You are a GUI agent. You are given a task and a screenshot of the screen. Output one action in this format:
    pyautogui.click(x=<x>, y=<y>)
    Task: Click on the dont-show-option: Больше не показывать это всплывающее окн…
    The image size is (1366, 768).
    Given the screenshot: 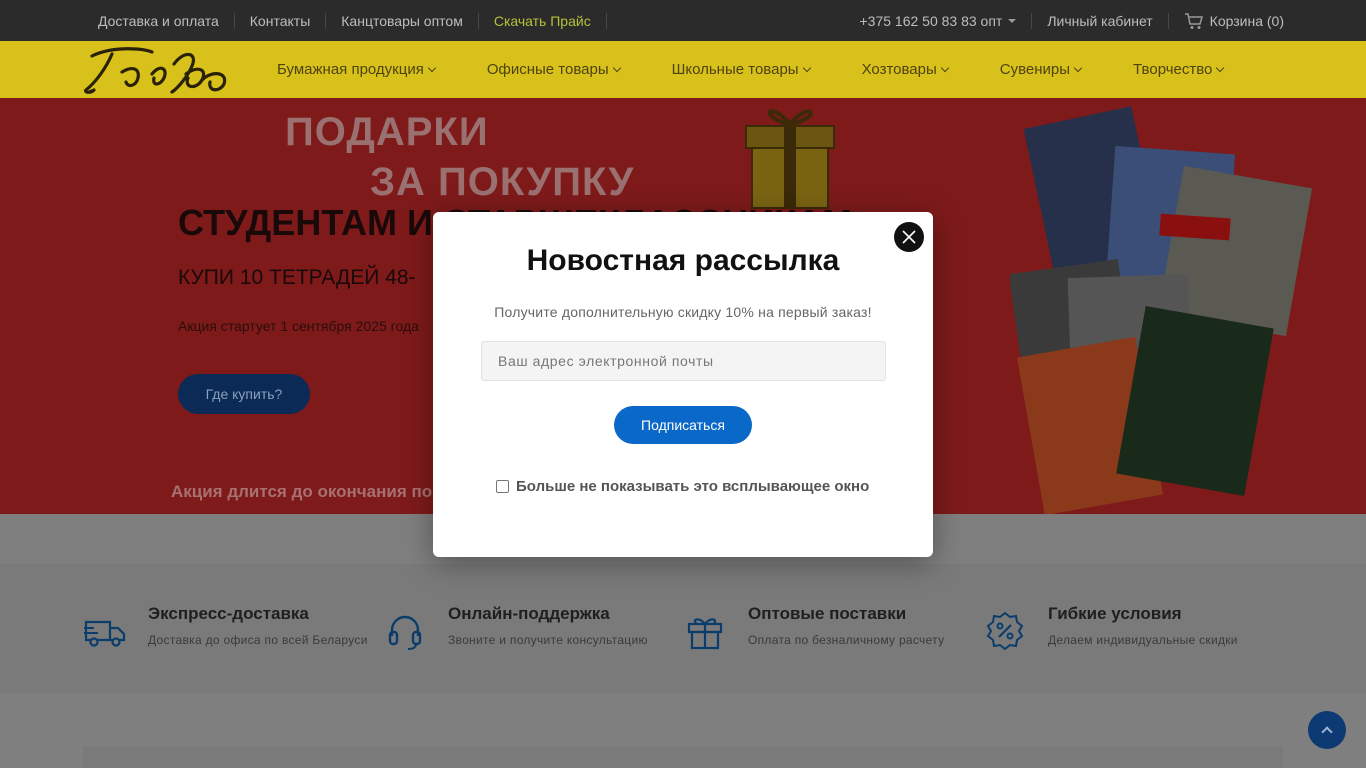 What is the action you would take?
    pyautogui.click(x=682, y=486)
    